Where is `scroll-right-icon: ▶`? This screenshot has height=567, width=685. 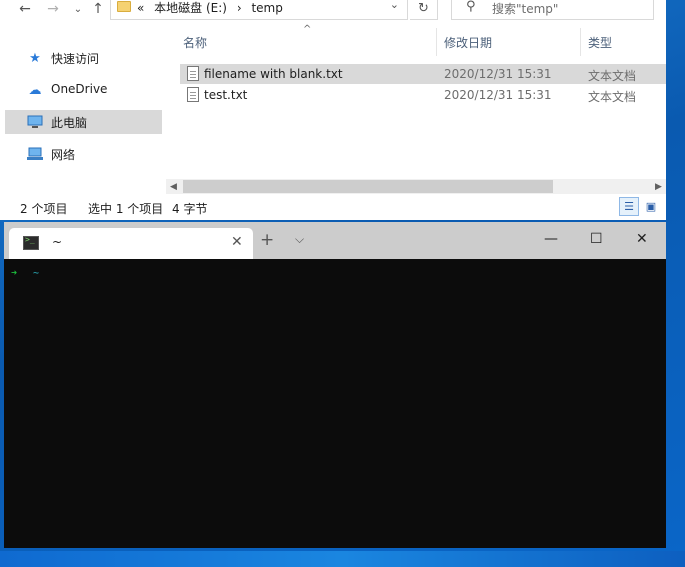 scroll-right-icon: ▶ is located at coordinates (658, 186).